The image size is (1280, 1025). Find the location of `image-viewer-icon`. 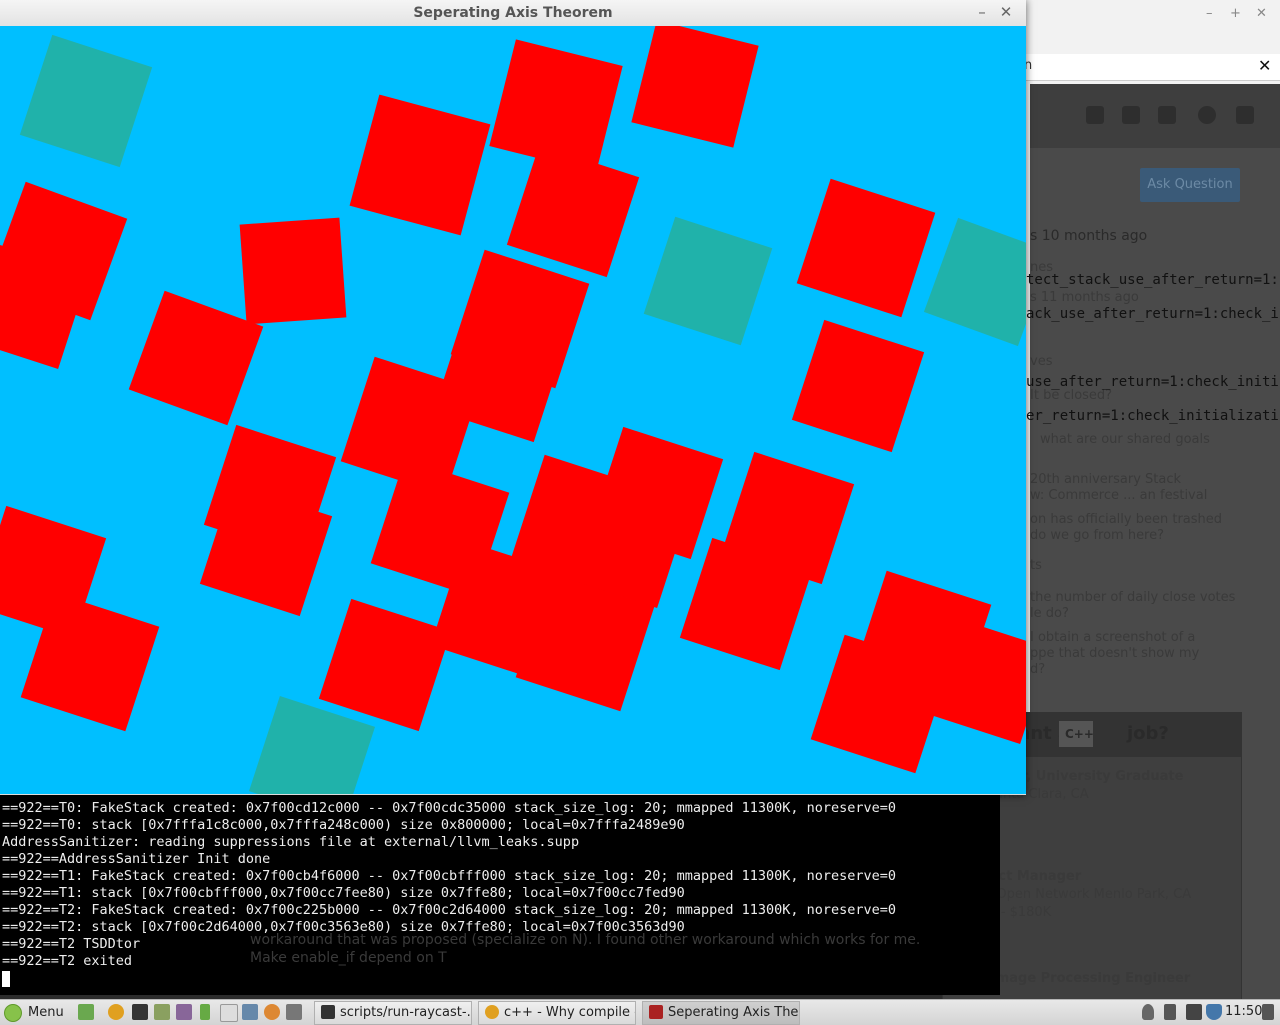

image-viewer-icon is located at coordinates (184, 1012).